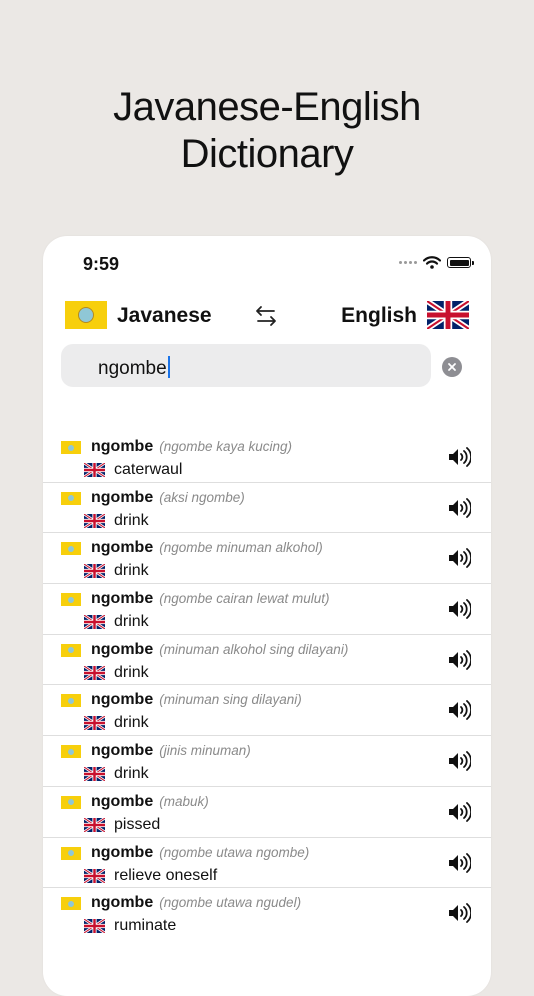  I want to click on language-bar: Javanese English, so click(267, 315).